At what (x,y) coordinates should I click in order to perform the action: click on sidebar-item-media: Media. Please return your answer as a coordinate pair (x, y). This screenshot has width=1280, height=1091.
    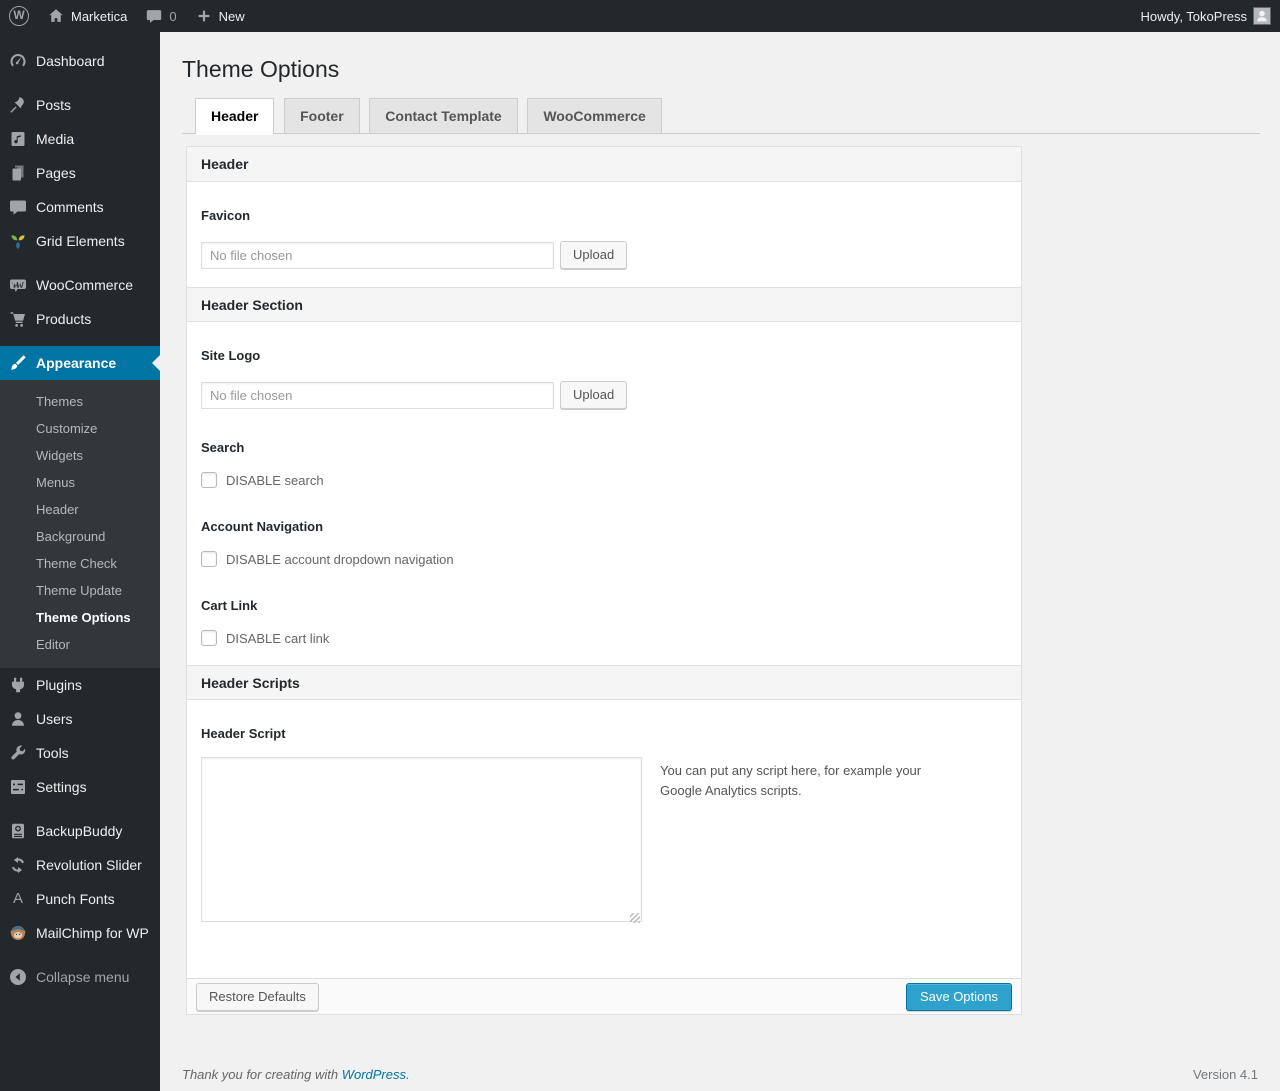
    Looking at the image, I should click on (80, 139).